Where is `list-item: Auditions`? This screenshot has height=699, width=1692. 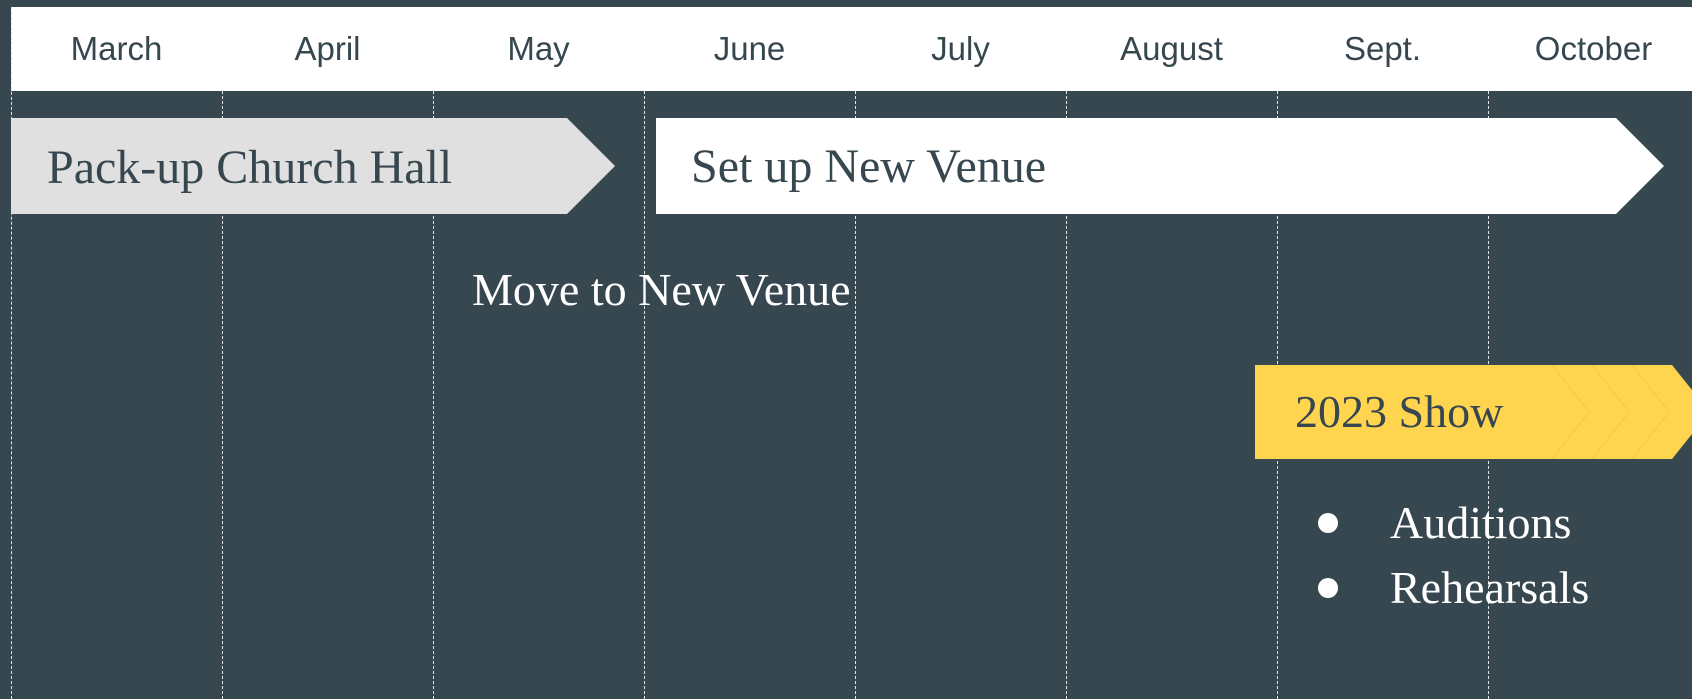 list-item: Auditions is located at coordinates (1453, 522).